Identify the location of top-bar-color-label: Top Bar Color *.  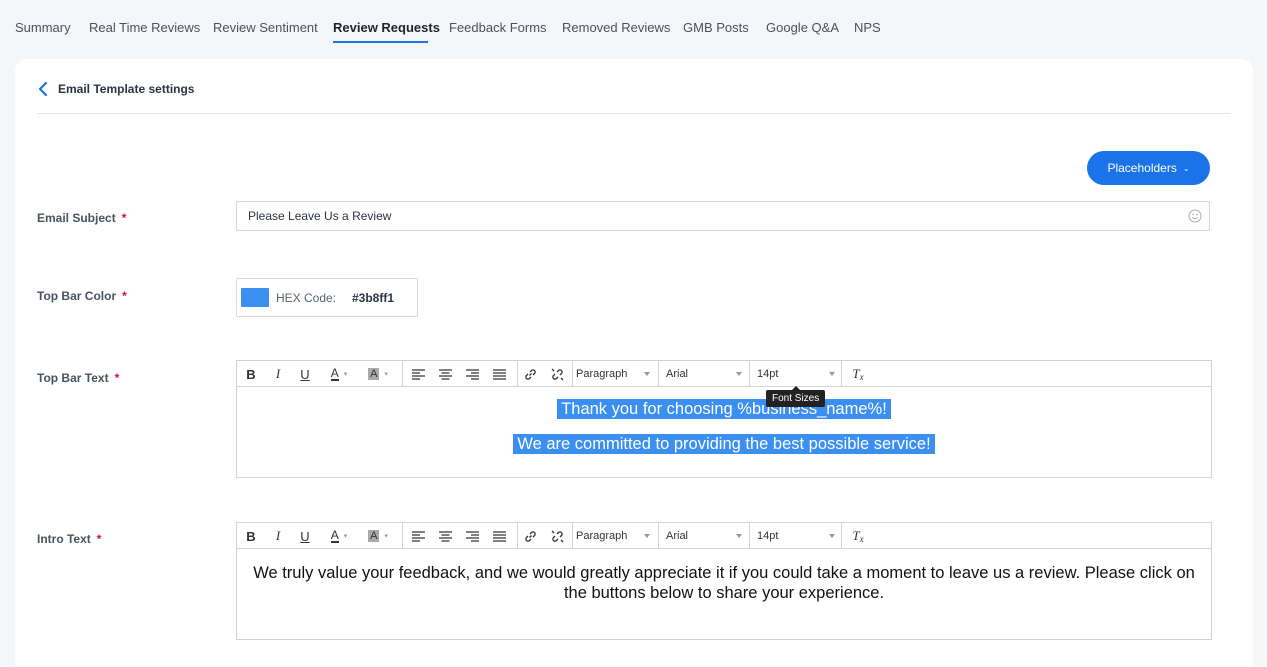
(82, 296).